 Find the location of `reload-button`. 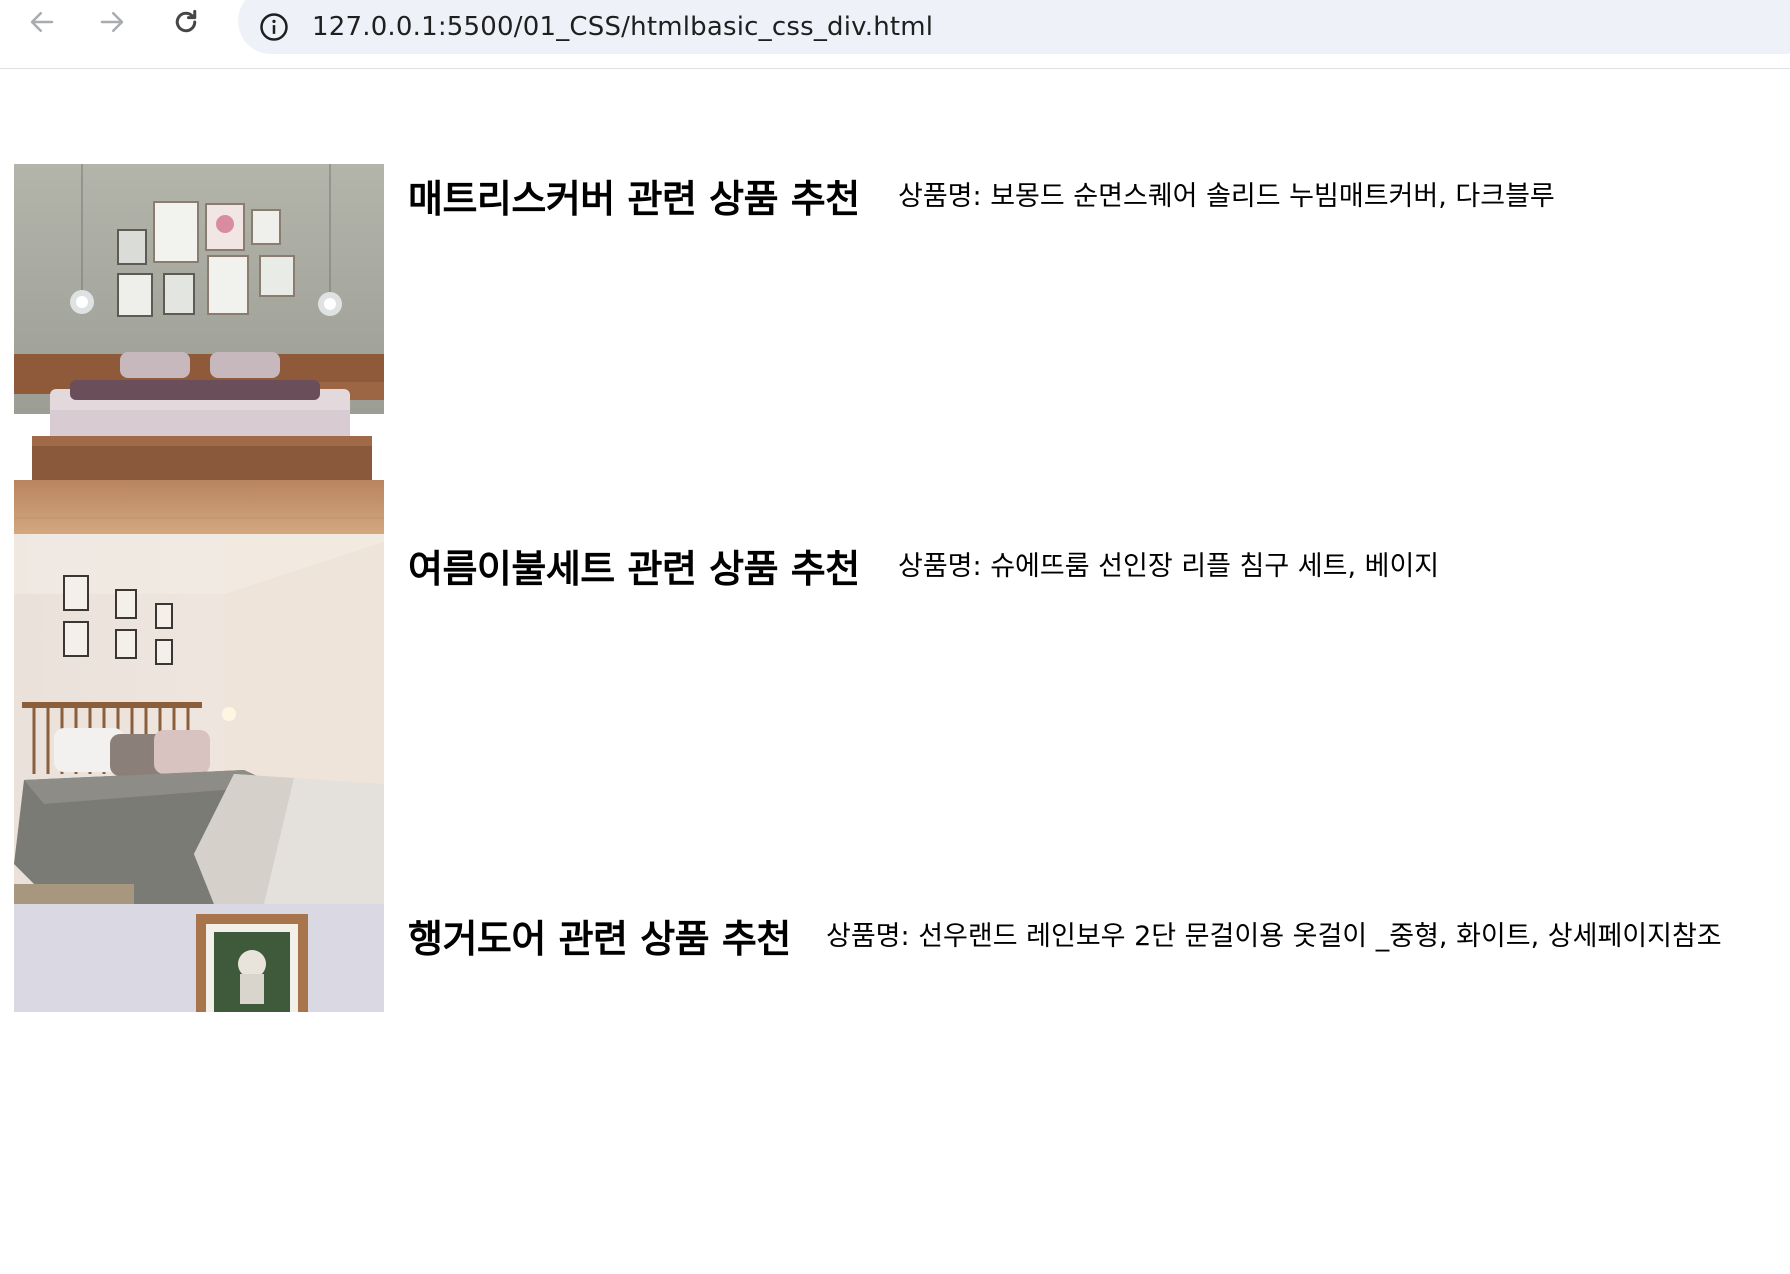

reload-button is located at coordinates (186, 22).